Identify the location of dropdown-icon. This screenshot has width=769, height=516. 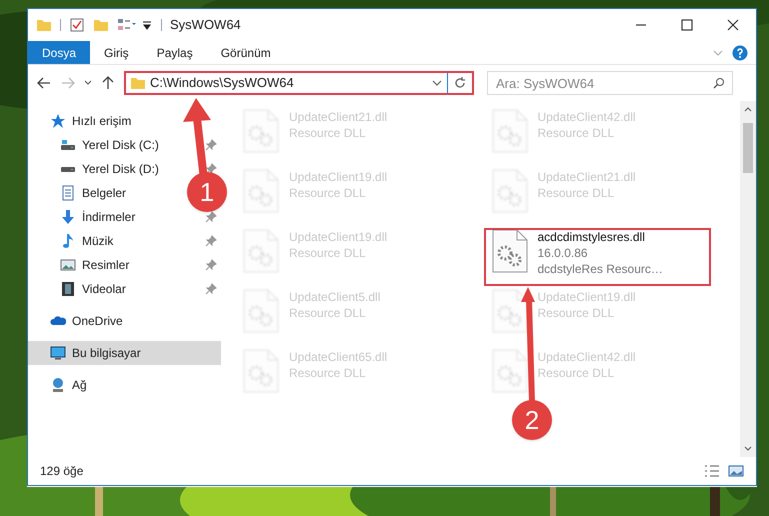
(147, 25).